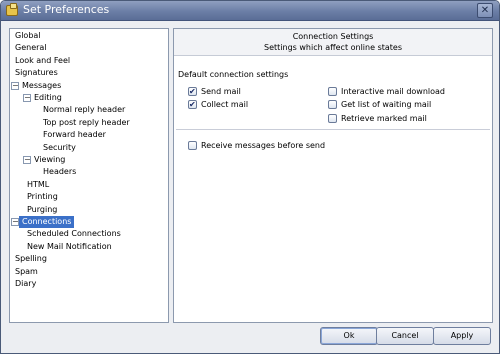  What do you see at coordinates (89, 61) in the screenshot?
I see `tree-item-look-and-feel: Look and Feel` at bounding box center [89, 61].